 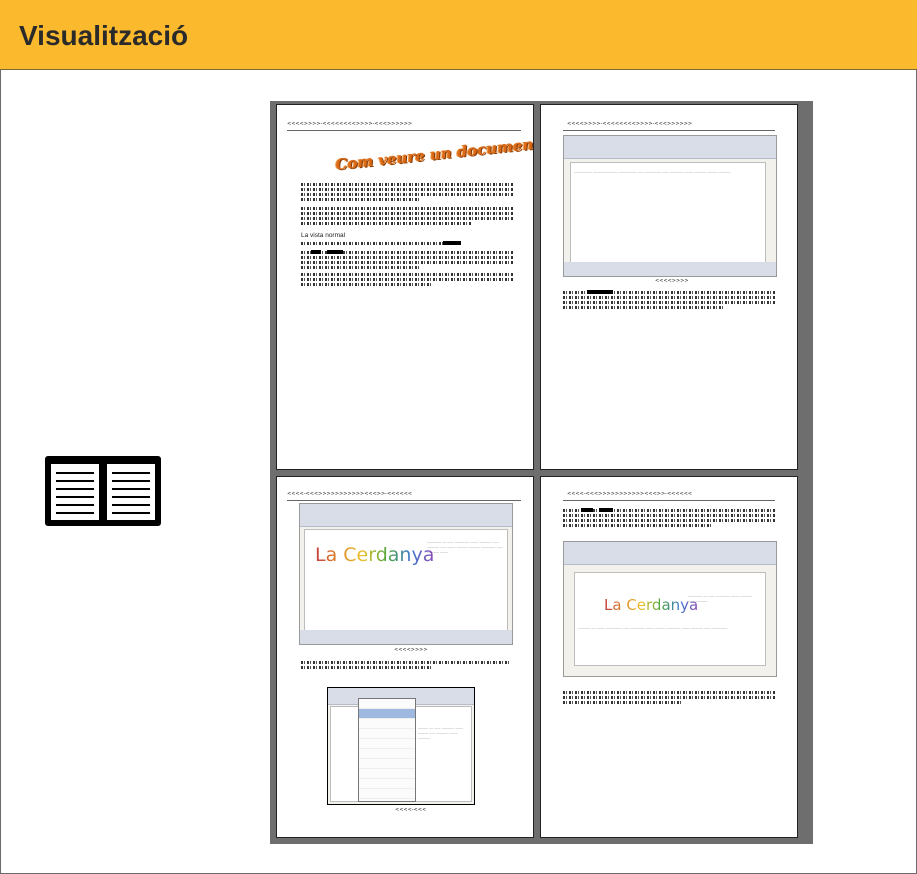 What do you see at coordinates (323, 235) in the screenshot?
I see `subheading: La vista normal` at bounding box center [323, 235].